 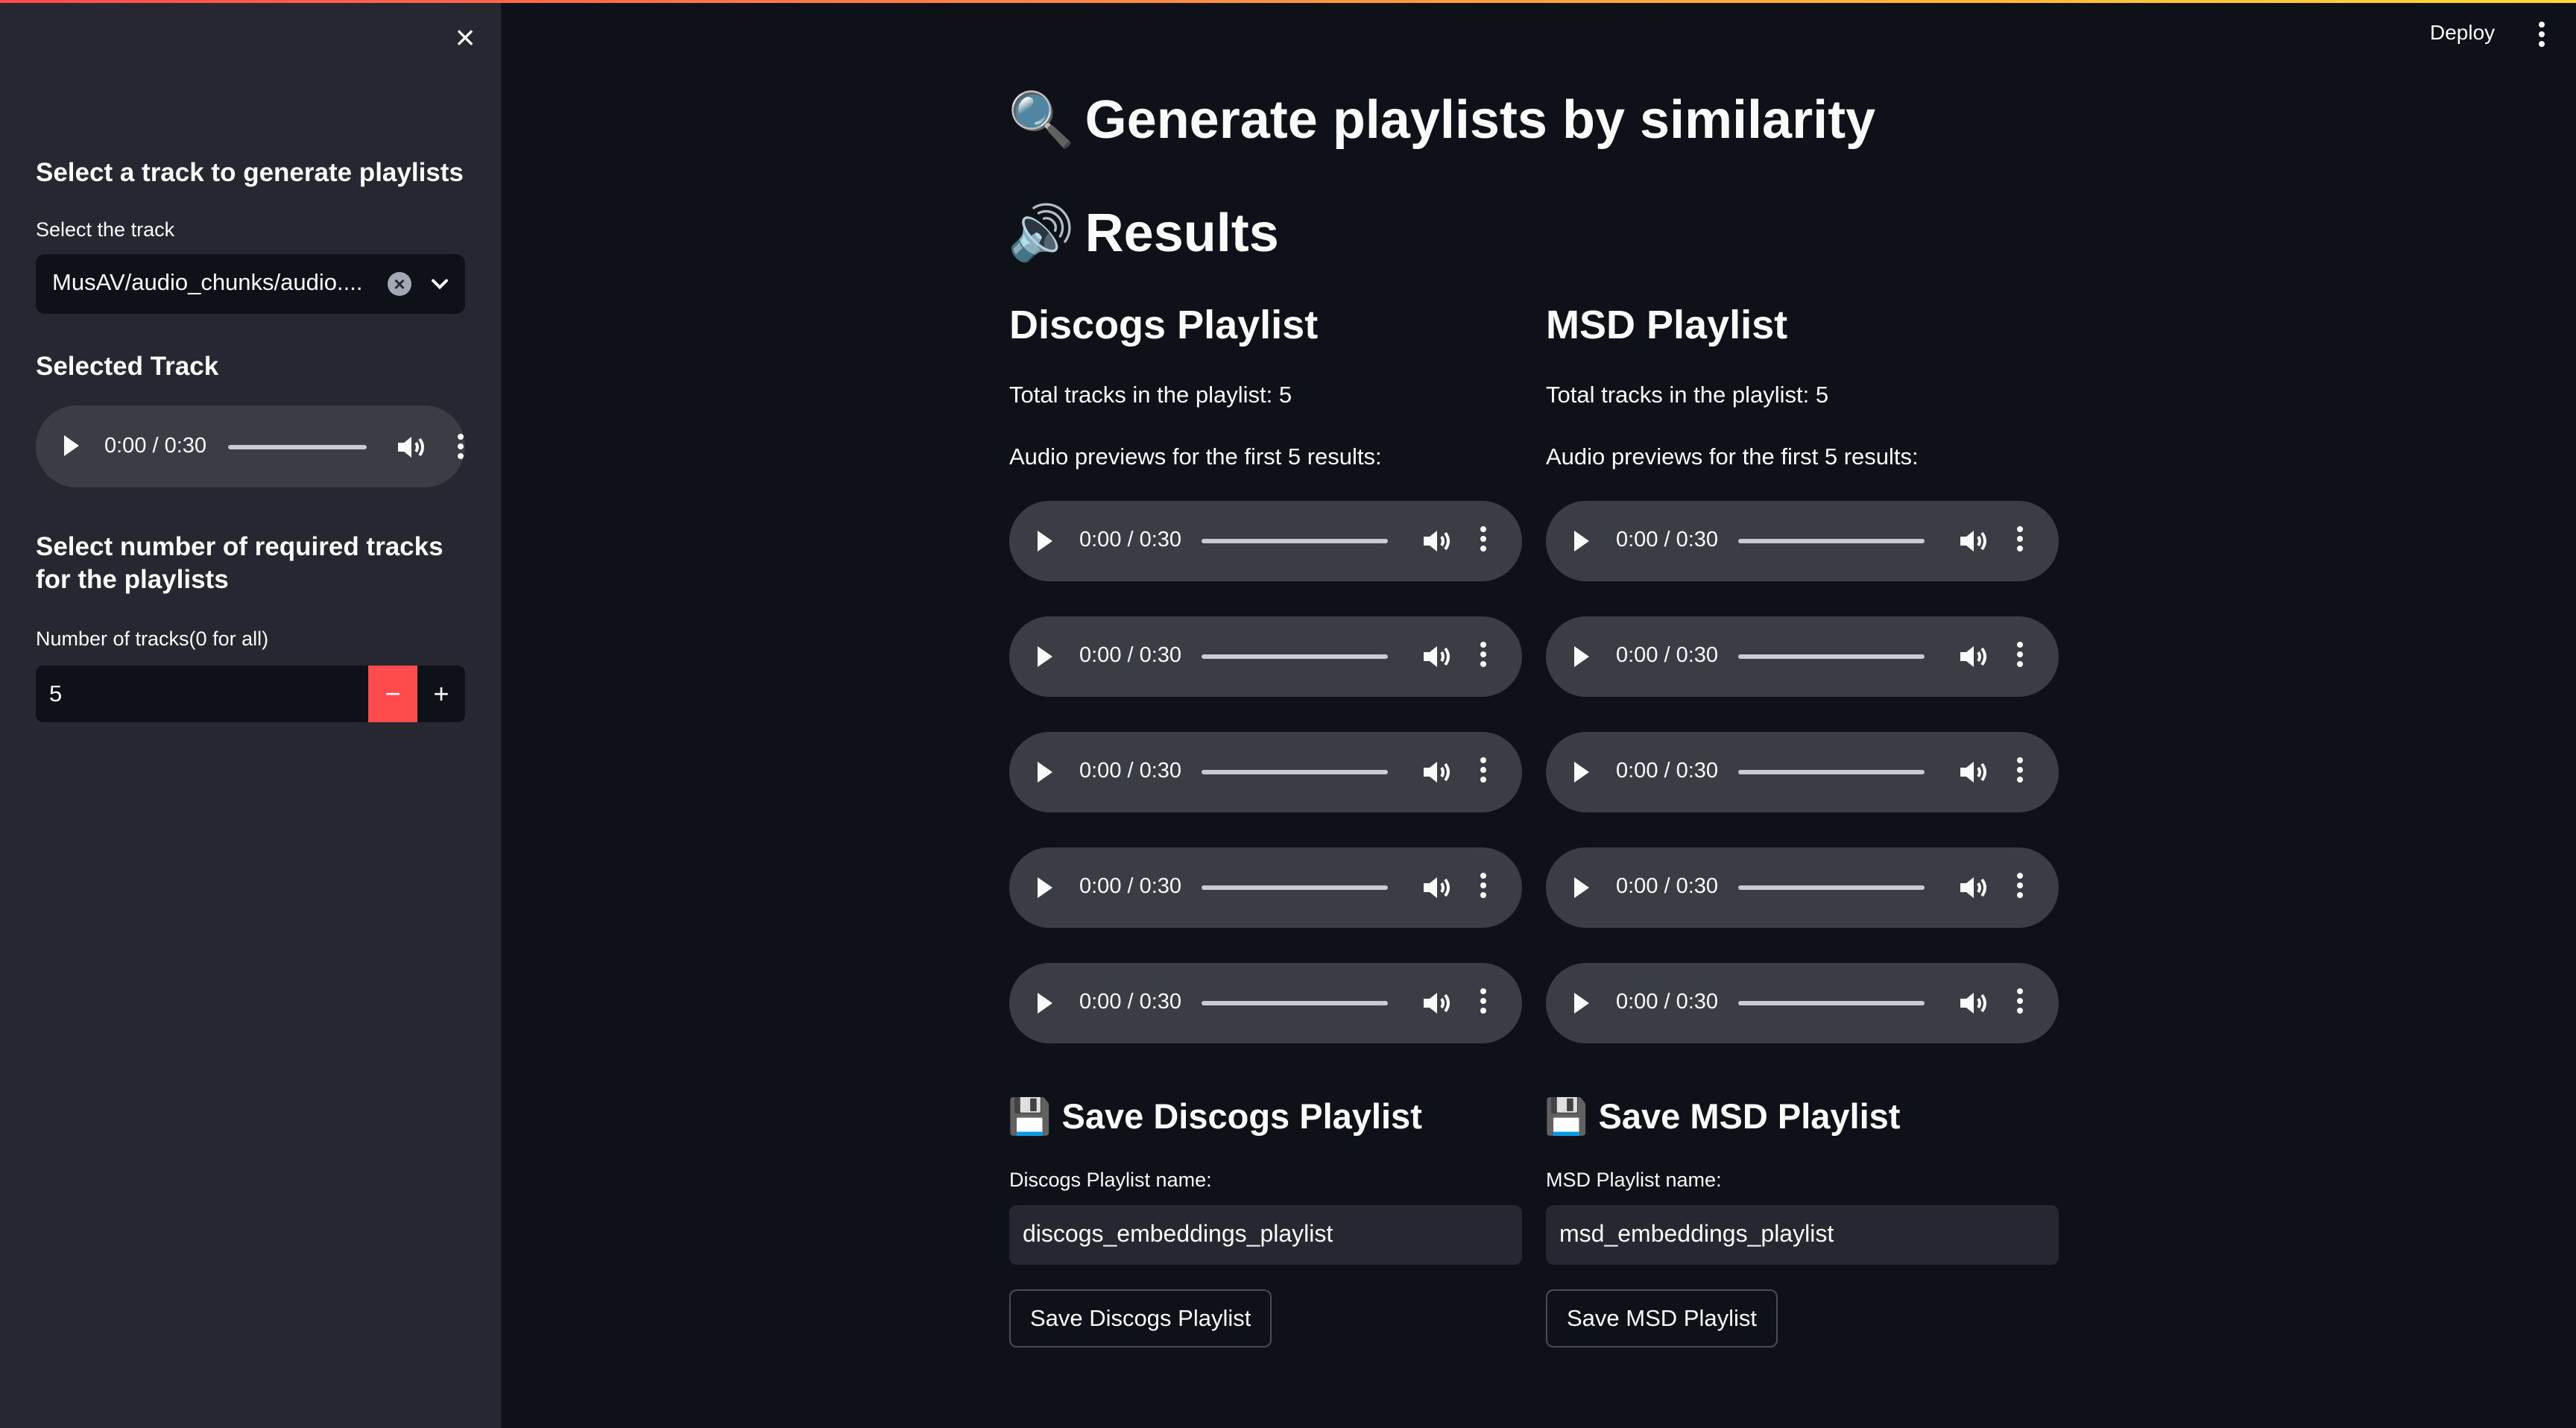 I want to click on results-heading: 🔊 Results, so click(x=1143, y=233).